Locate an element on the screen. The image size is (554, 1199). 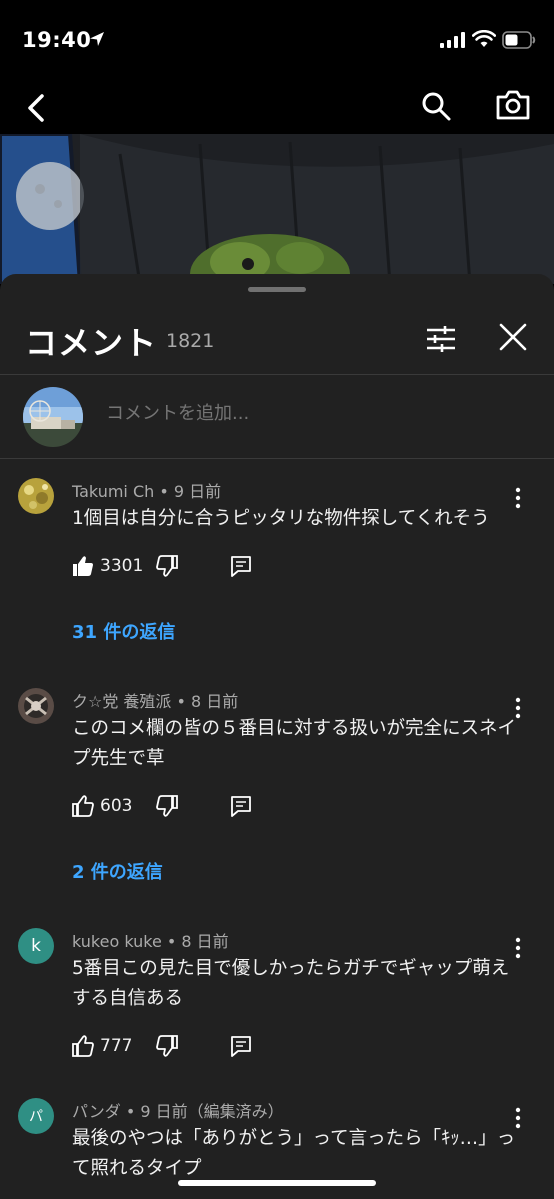
status-time: 19:40 is located at coordinates (57, 40).